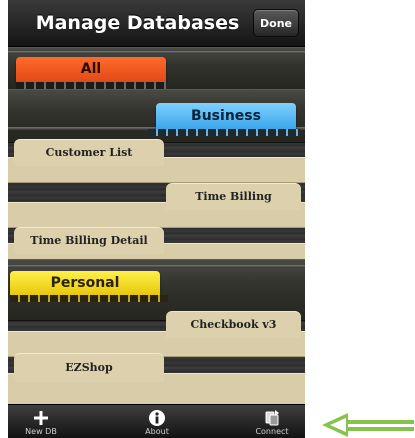 The height and width of the screenshot is (438, 415). What do you see at coordinates (272, 431) in the screenshot?
I see `connect-label: Connect` at bounding box center [272, 431].